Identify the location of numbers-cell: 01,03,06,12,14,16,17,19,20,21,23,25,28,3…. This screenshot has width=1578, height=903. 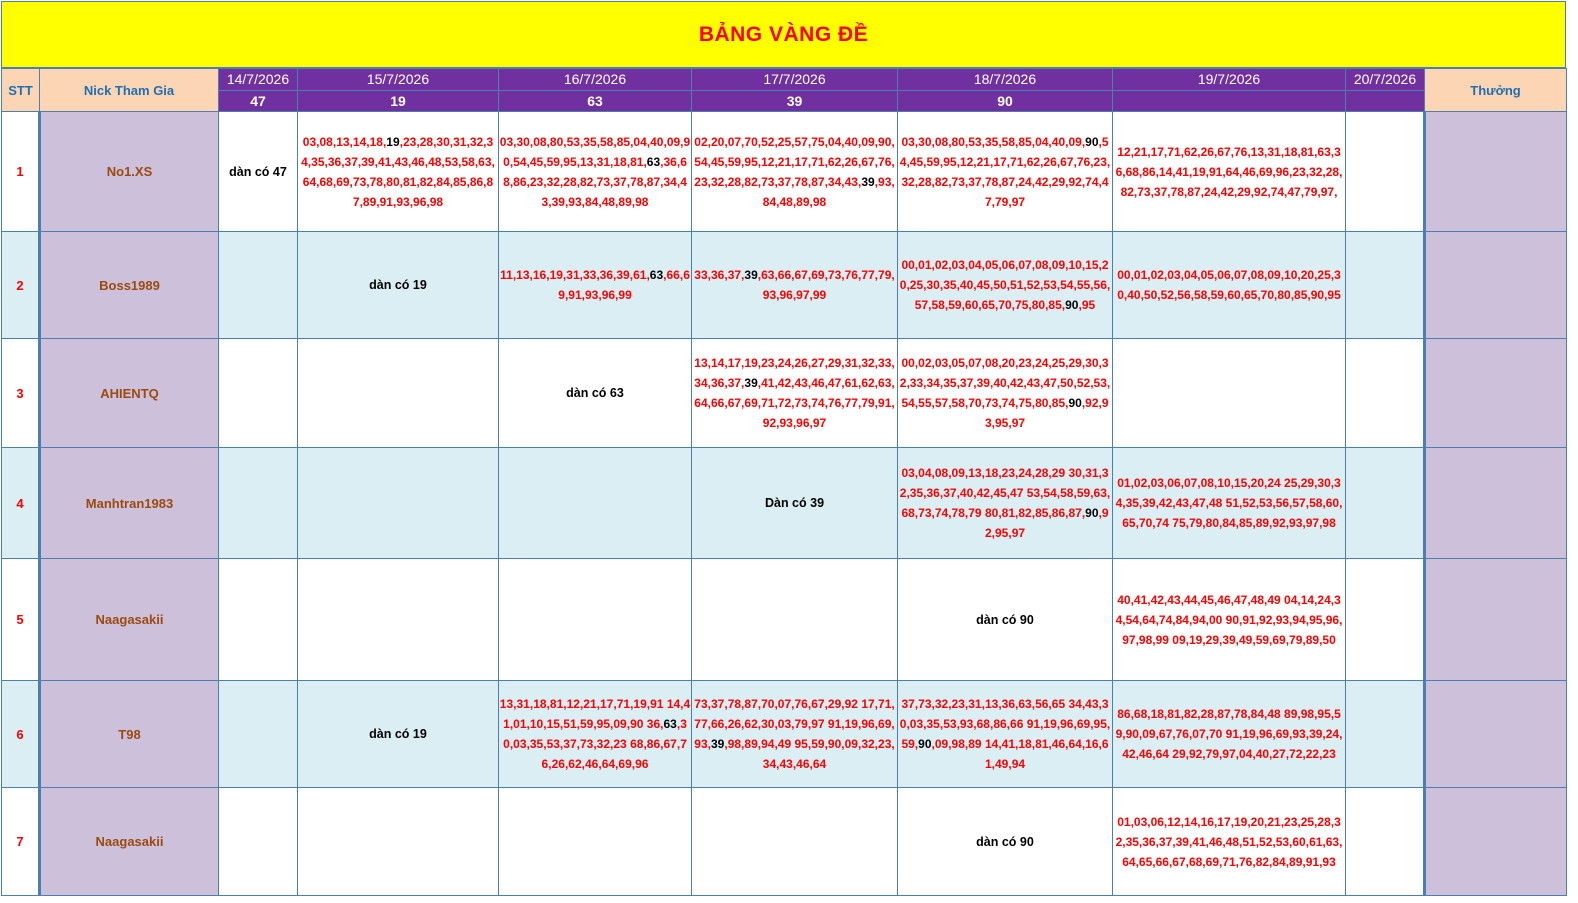
(1229, 841).